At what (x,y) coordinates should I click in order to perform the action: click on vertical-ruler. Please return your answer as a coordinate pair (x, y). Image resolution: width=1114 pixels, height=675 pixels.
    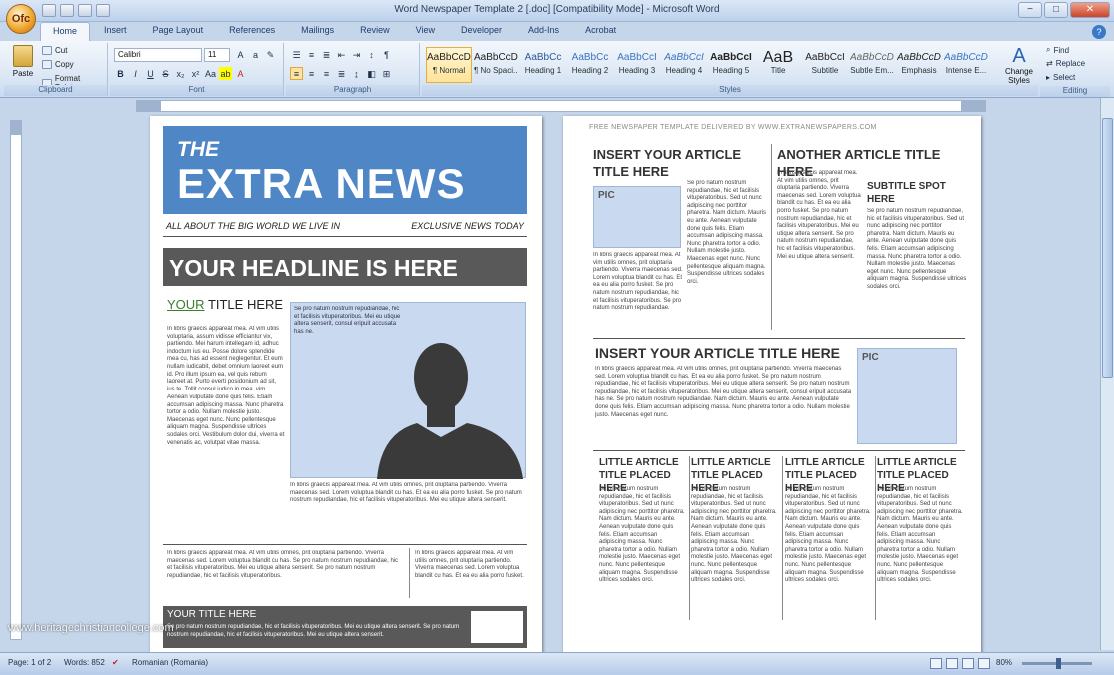
    Looking at the image, I should click on (16, 380).